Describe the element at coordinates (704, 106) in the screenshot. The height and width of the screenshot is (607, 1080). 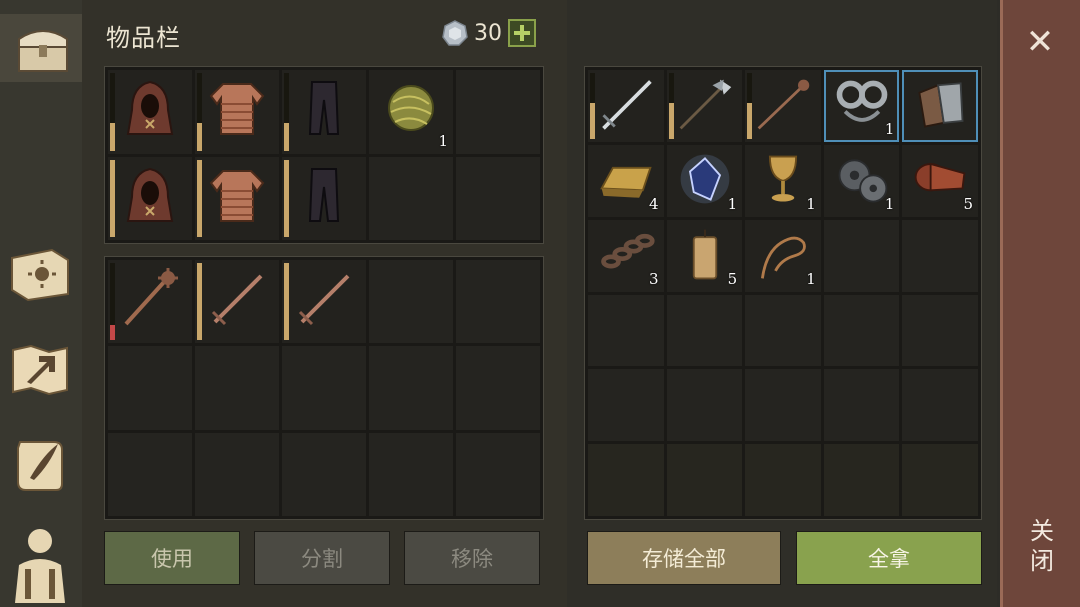
I see `item-slot-halberd` at that location.